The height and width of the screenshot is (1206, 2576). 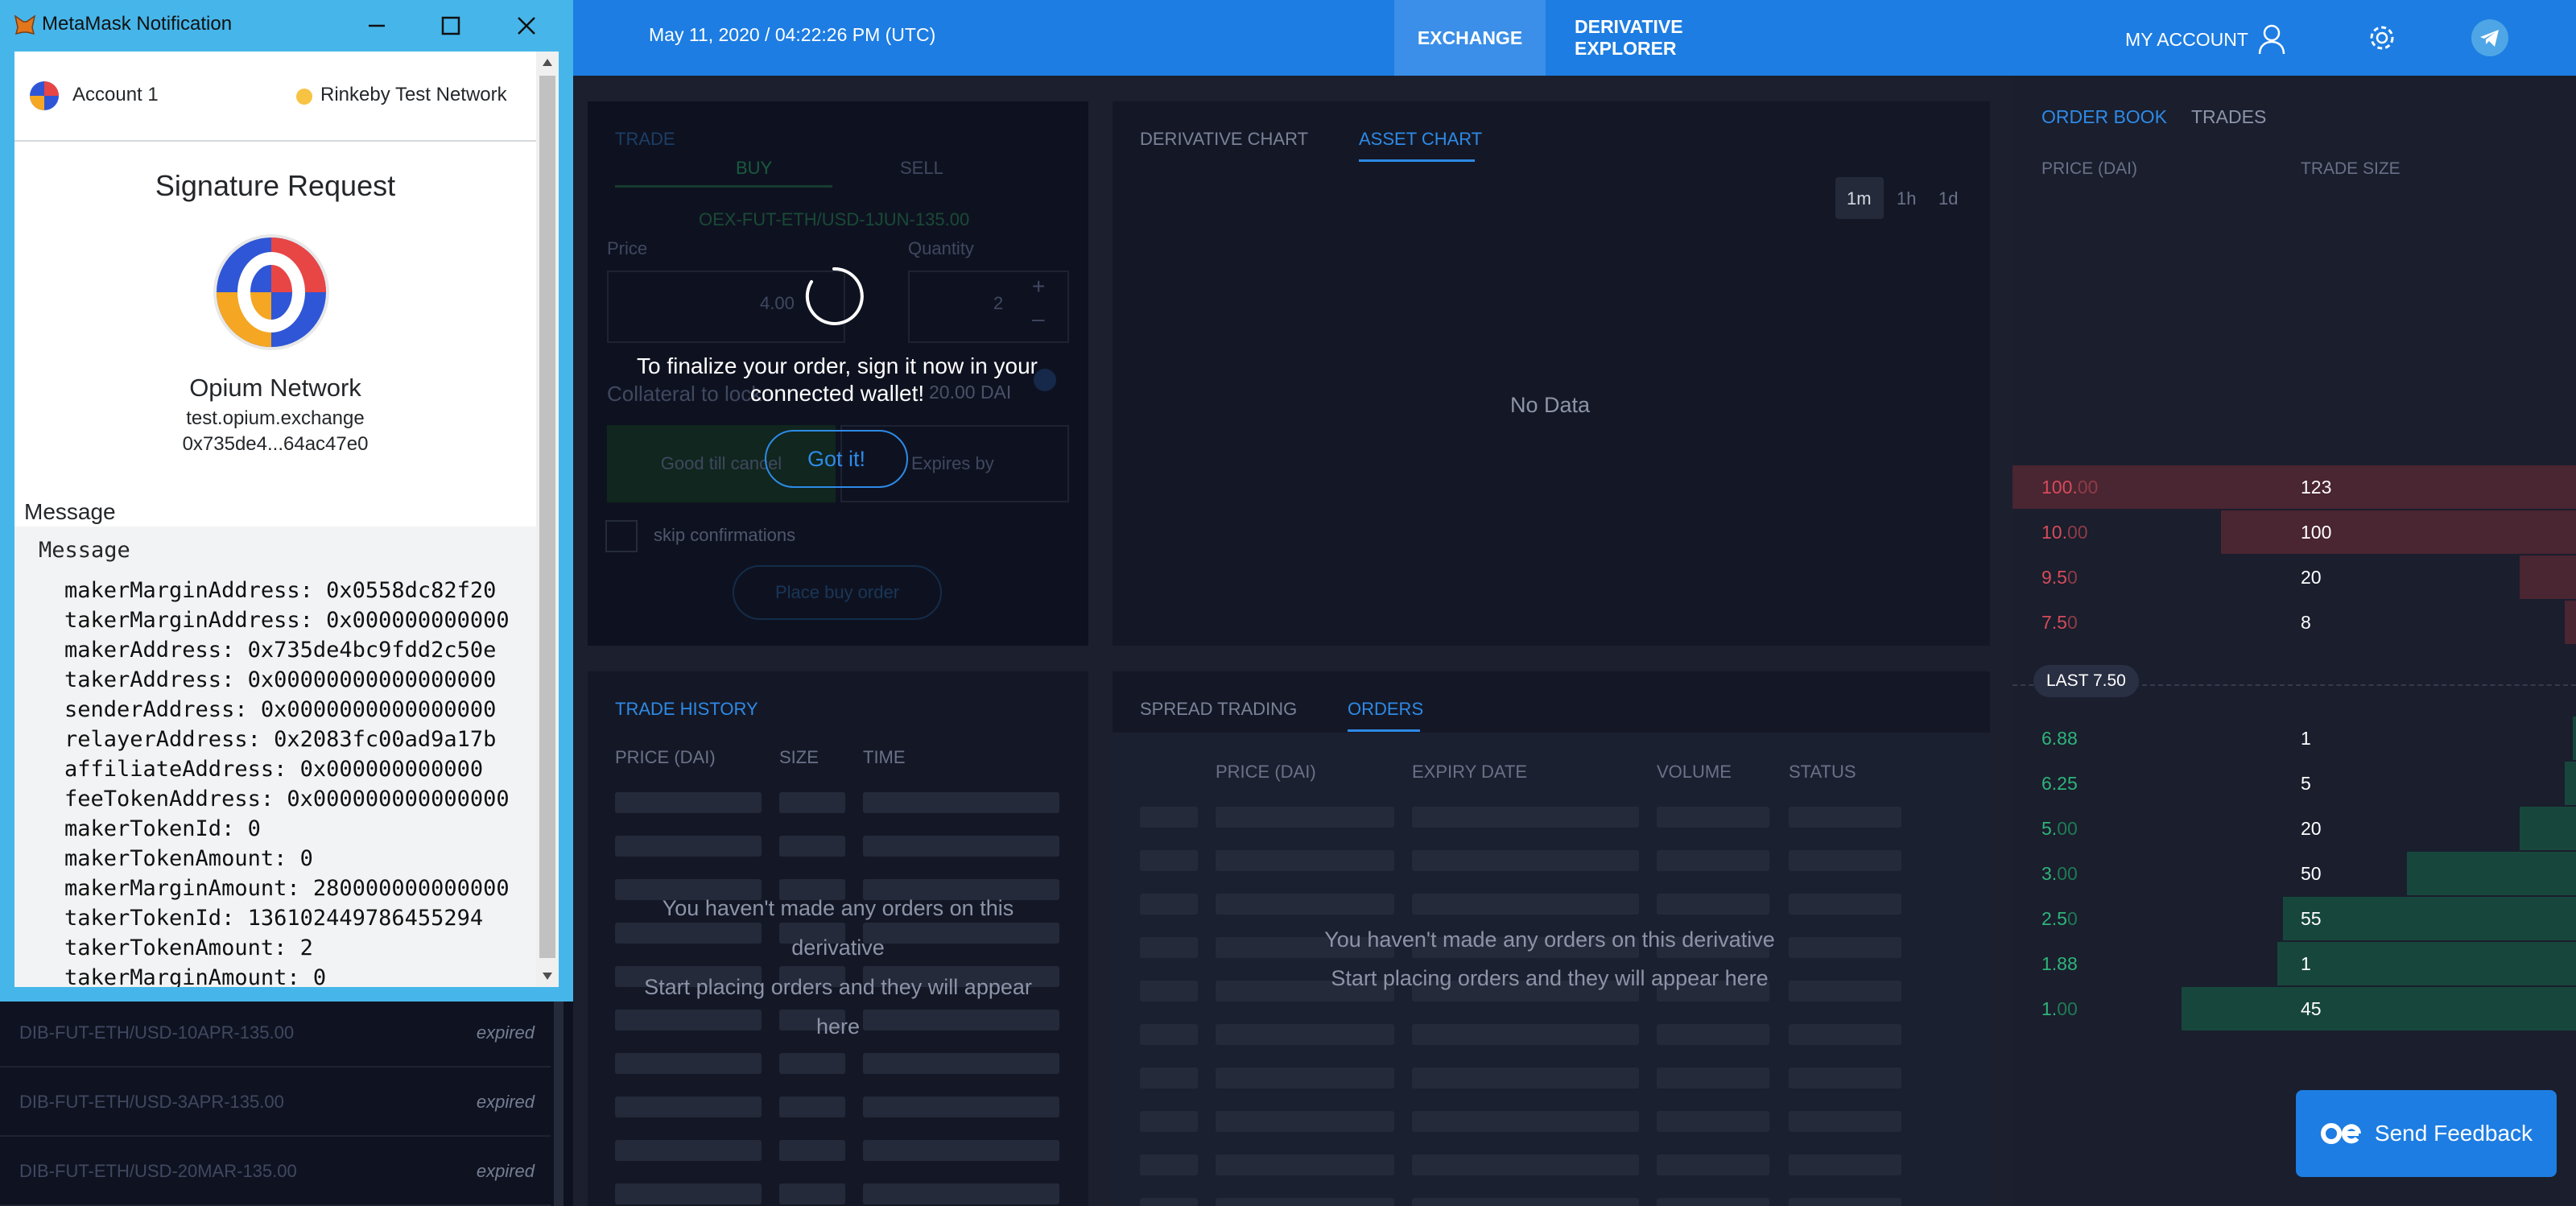 I want to click on ask-row: 7.50 8, so click(x=2294, y=622).